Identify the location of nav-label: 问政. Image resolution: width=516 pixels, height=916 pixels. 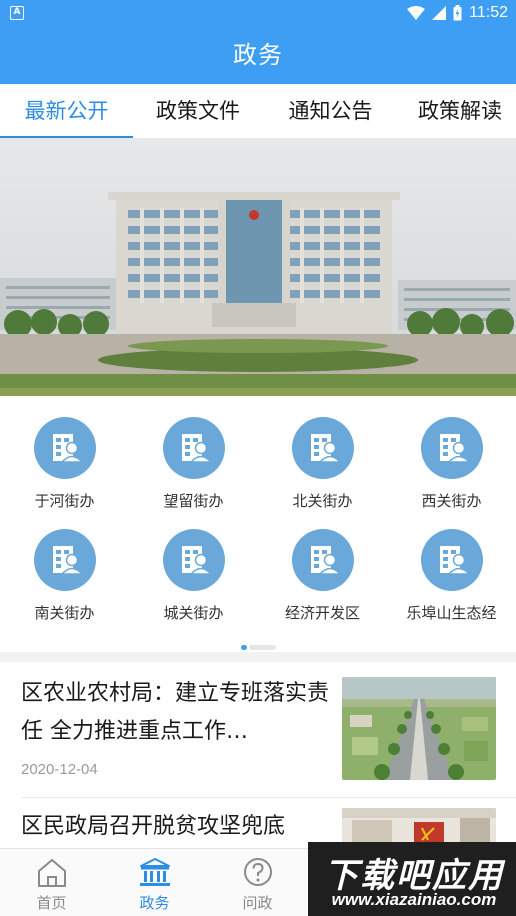
(257, 903).